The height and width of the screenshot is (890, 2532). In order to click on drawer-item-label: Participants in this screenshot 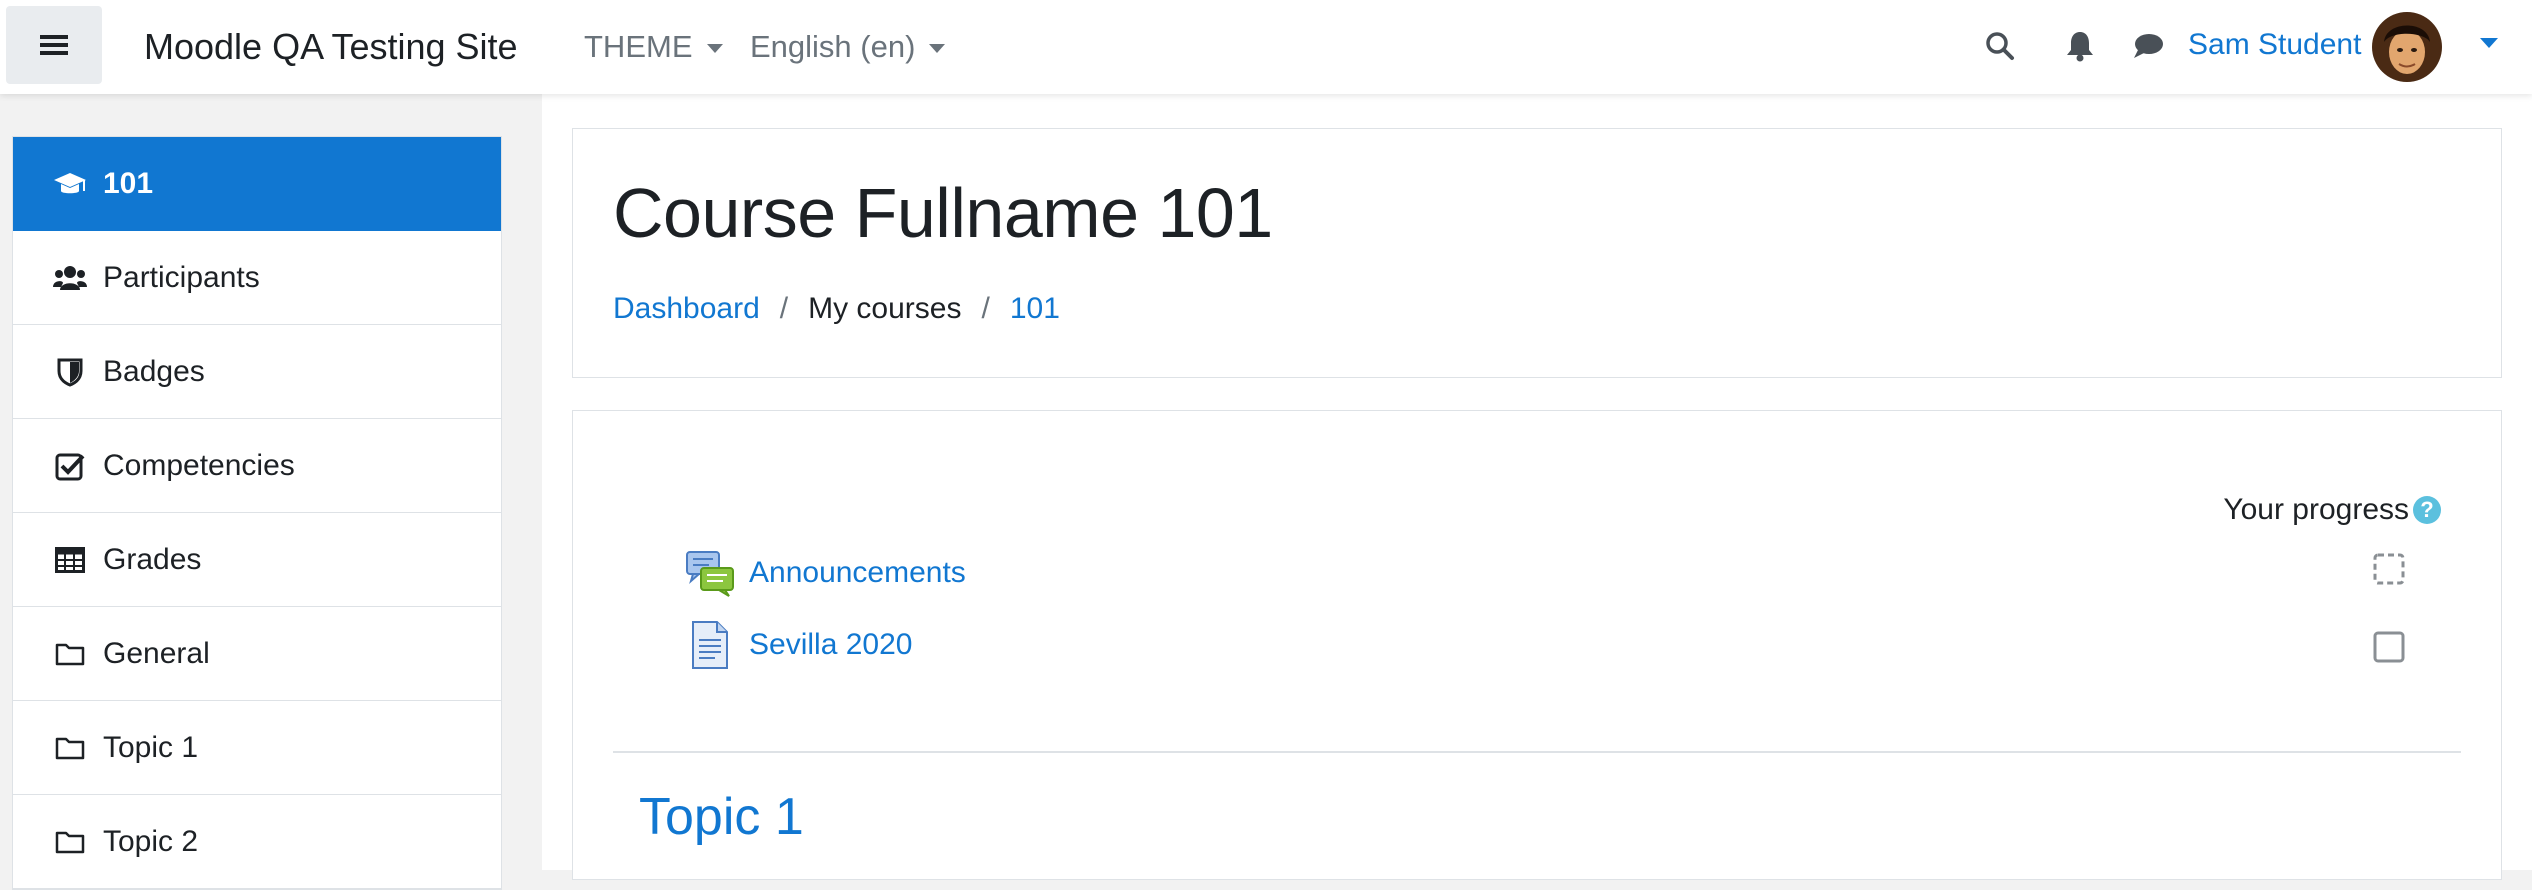, I will do `click(181, 277)`.